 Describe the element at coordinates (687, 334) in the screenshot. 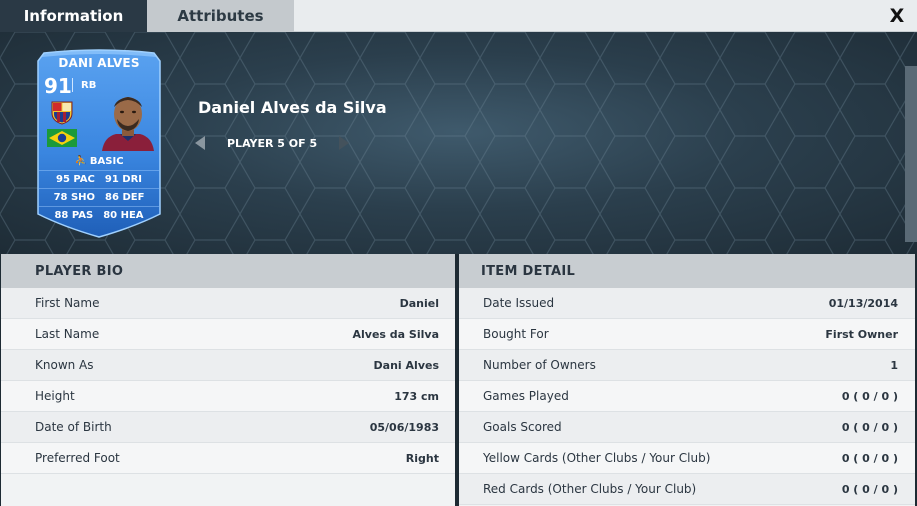

I see `detail-row: Bought For First Owner` at that location.